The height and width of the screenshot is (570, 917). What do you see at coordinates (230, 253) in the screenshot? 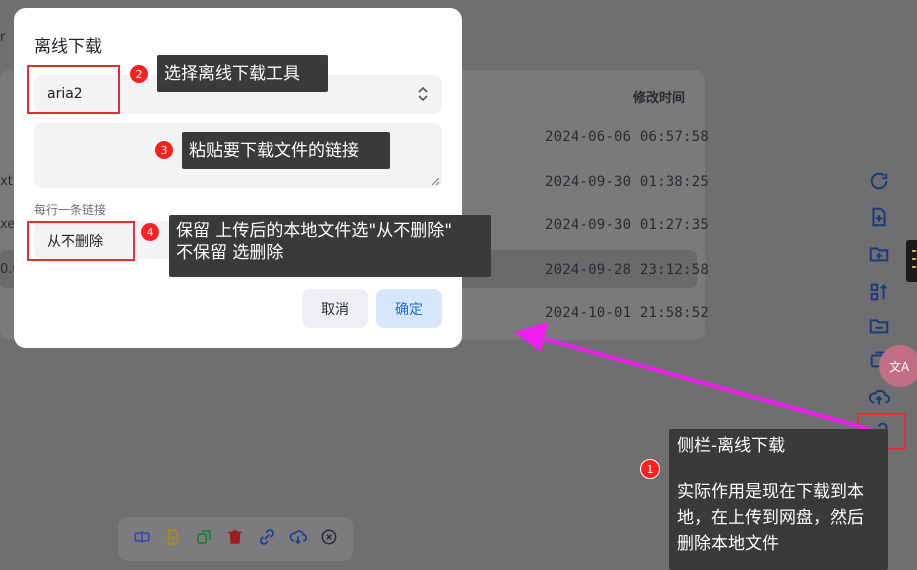
I see `callout-4-line2: 不保留 选删除` at bounding box center [230, 253].